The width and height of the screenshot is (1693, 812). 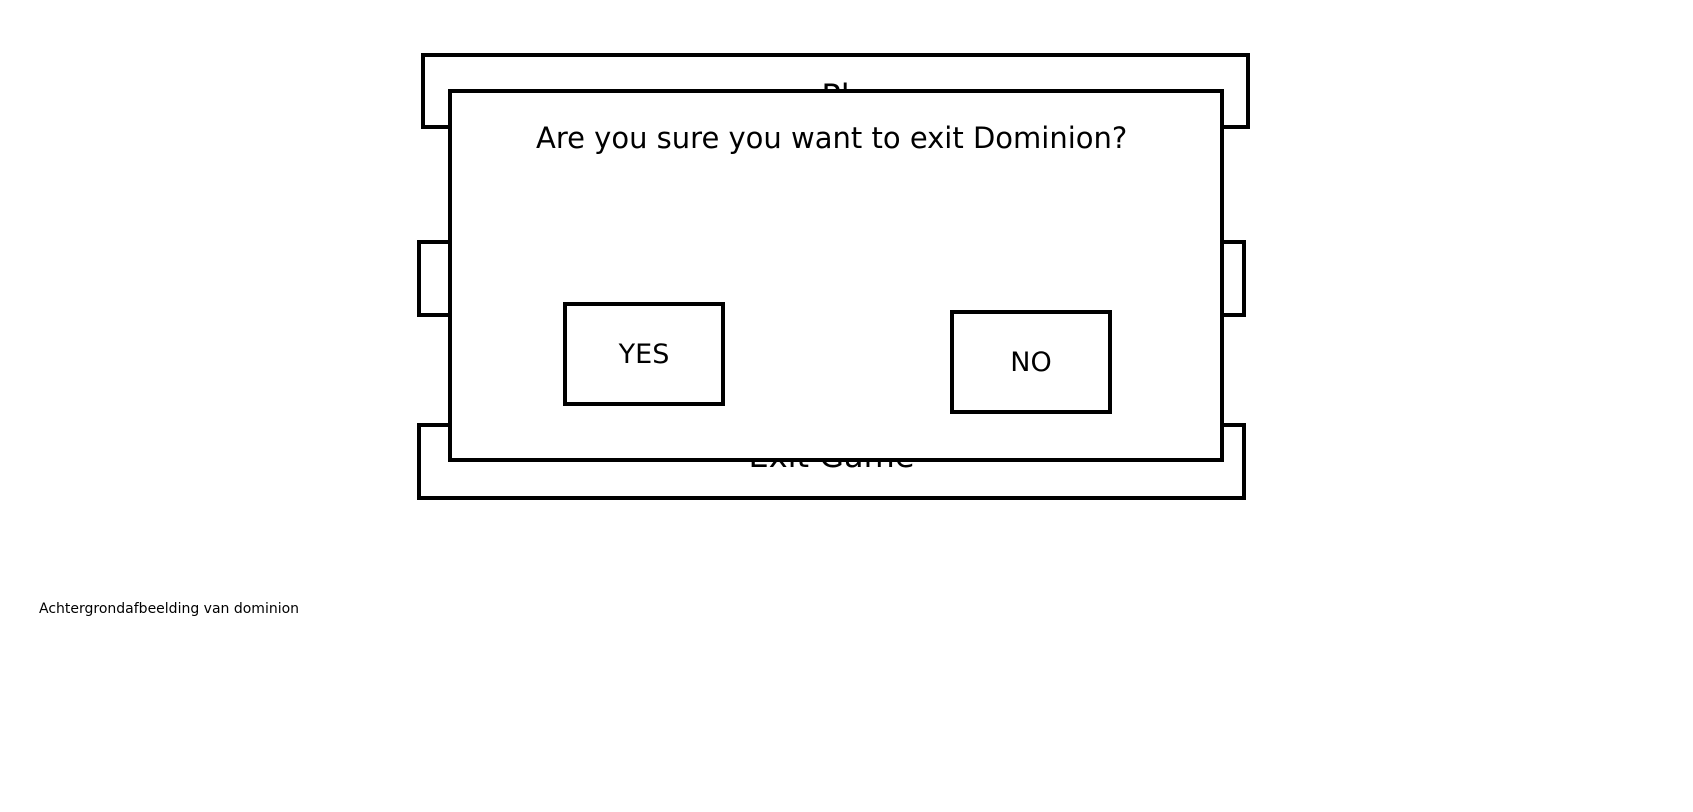 What do you see at coordinates (832, 138) in the screenshot?
I see `dialog-message: Are you sure you want to exit Dominion?` at bounding box center [832, 138].